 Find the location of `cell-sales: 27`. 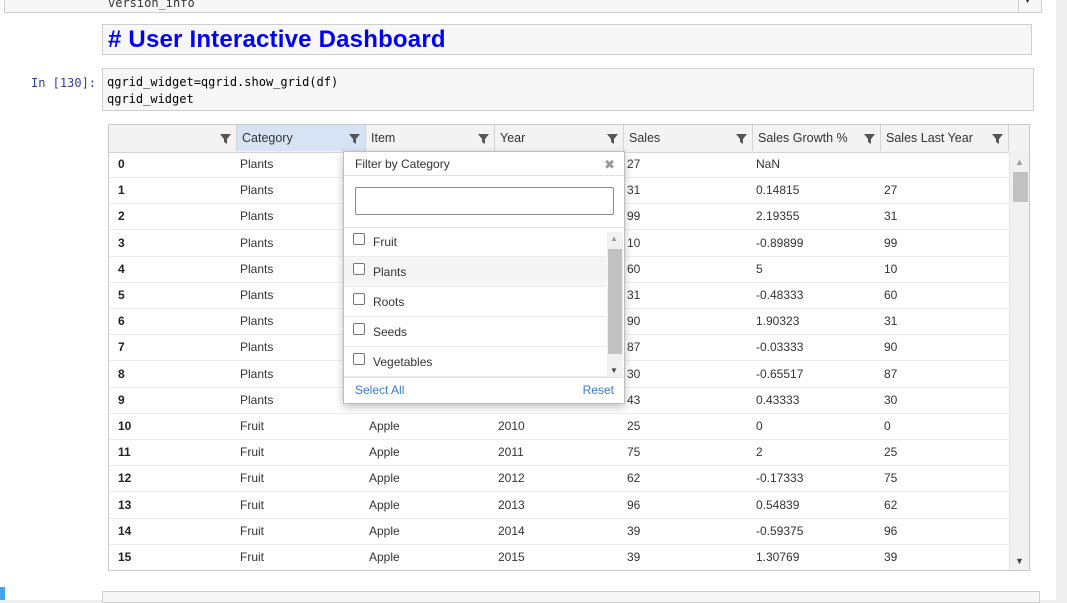

cell-sales: 27 is located at coordinates (633, 164).